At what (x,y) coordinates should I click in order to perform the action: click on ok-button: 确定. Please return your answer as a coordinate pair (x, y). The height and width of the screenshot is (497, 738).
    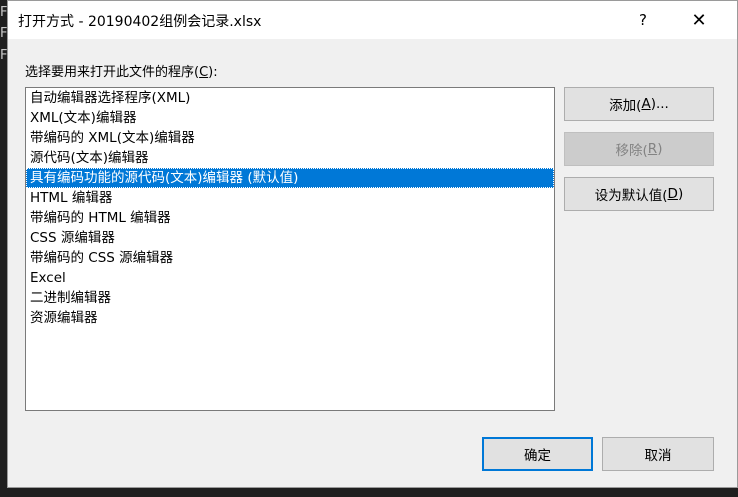
    Looking at the image, I should click on (537, 454).